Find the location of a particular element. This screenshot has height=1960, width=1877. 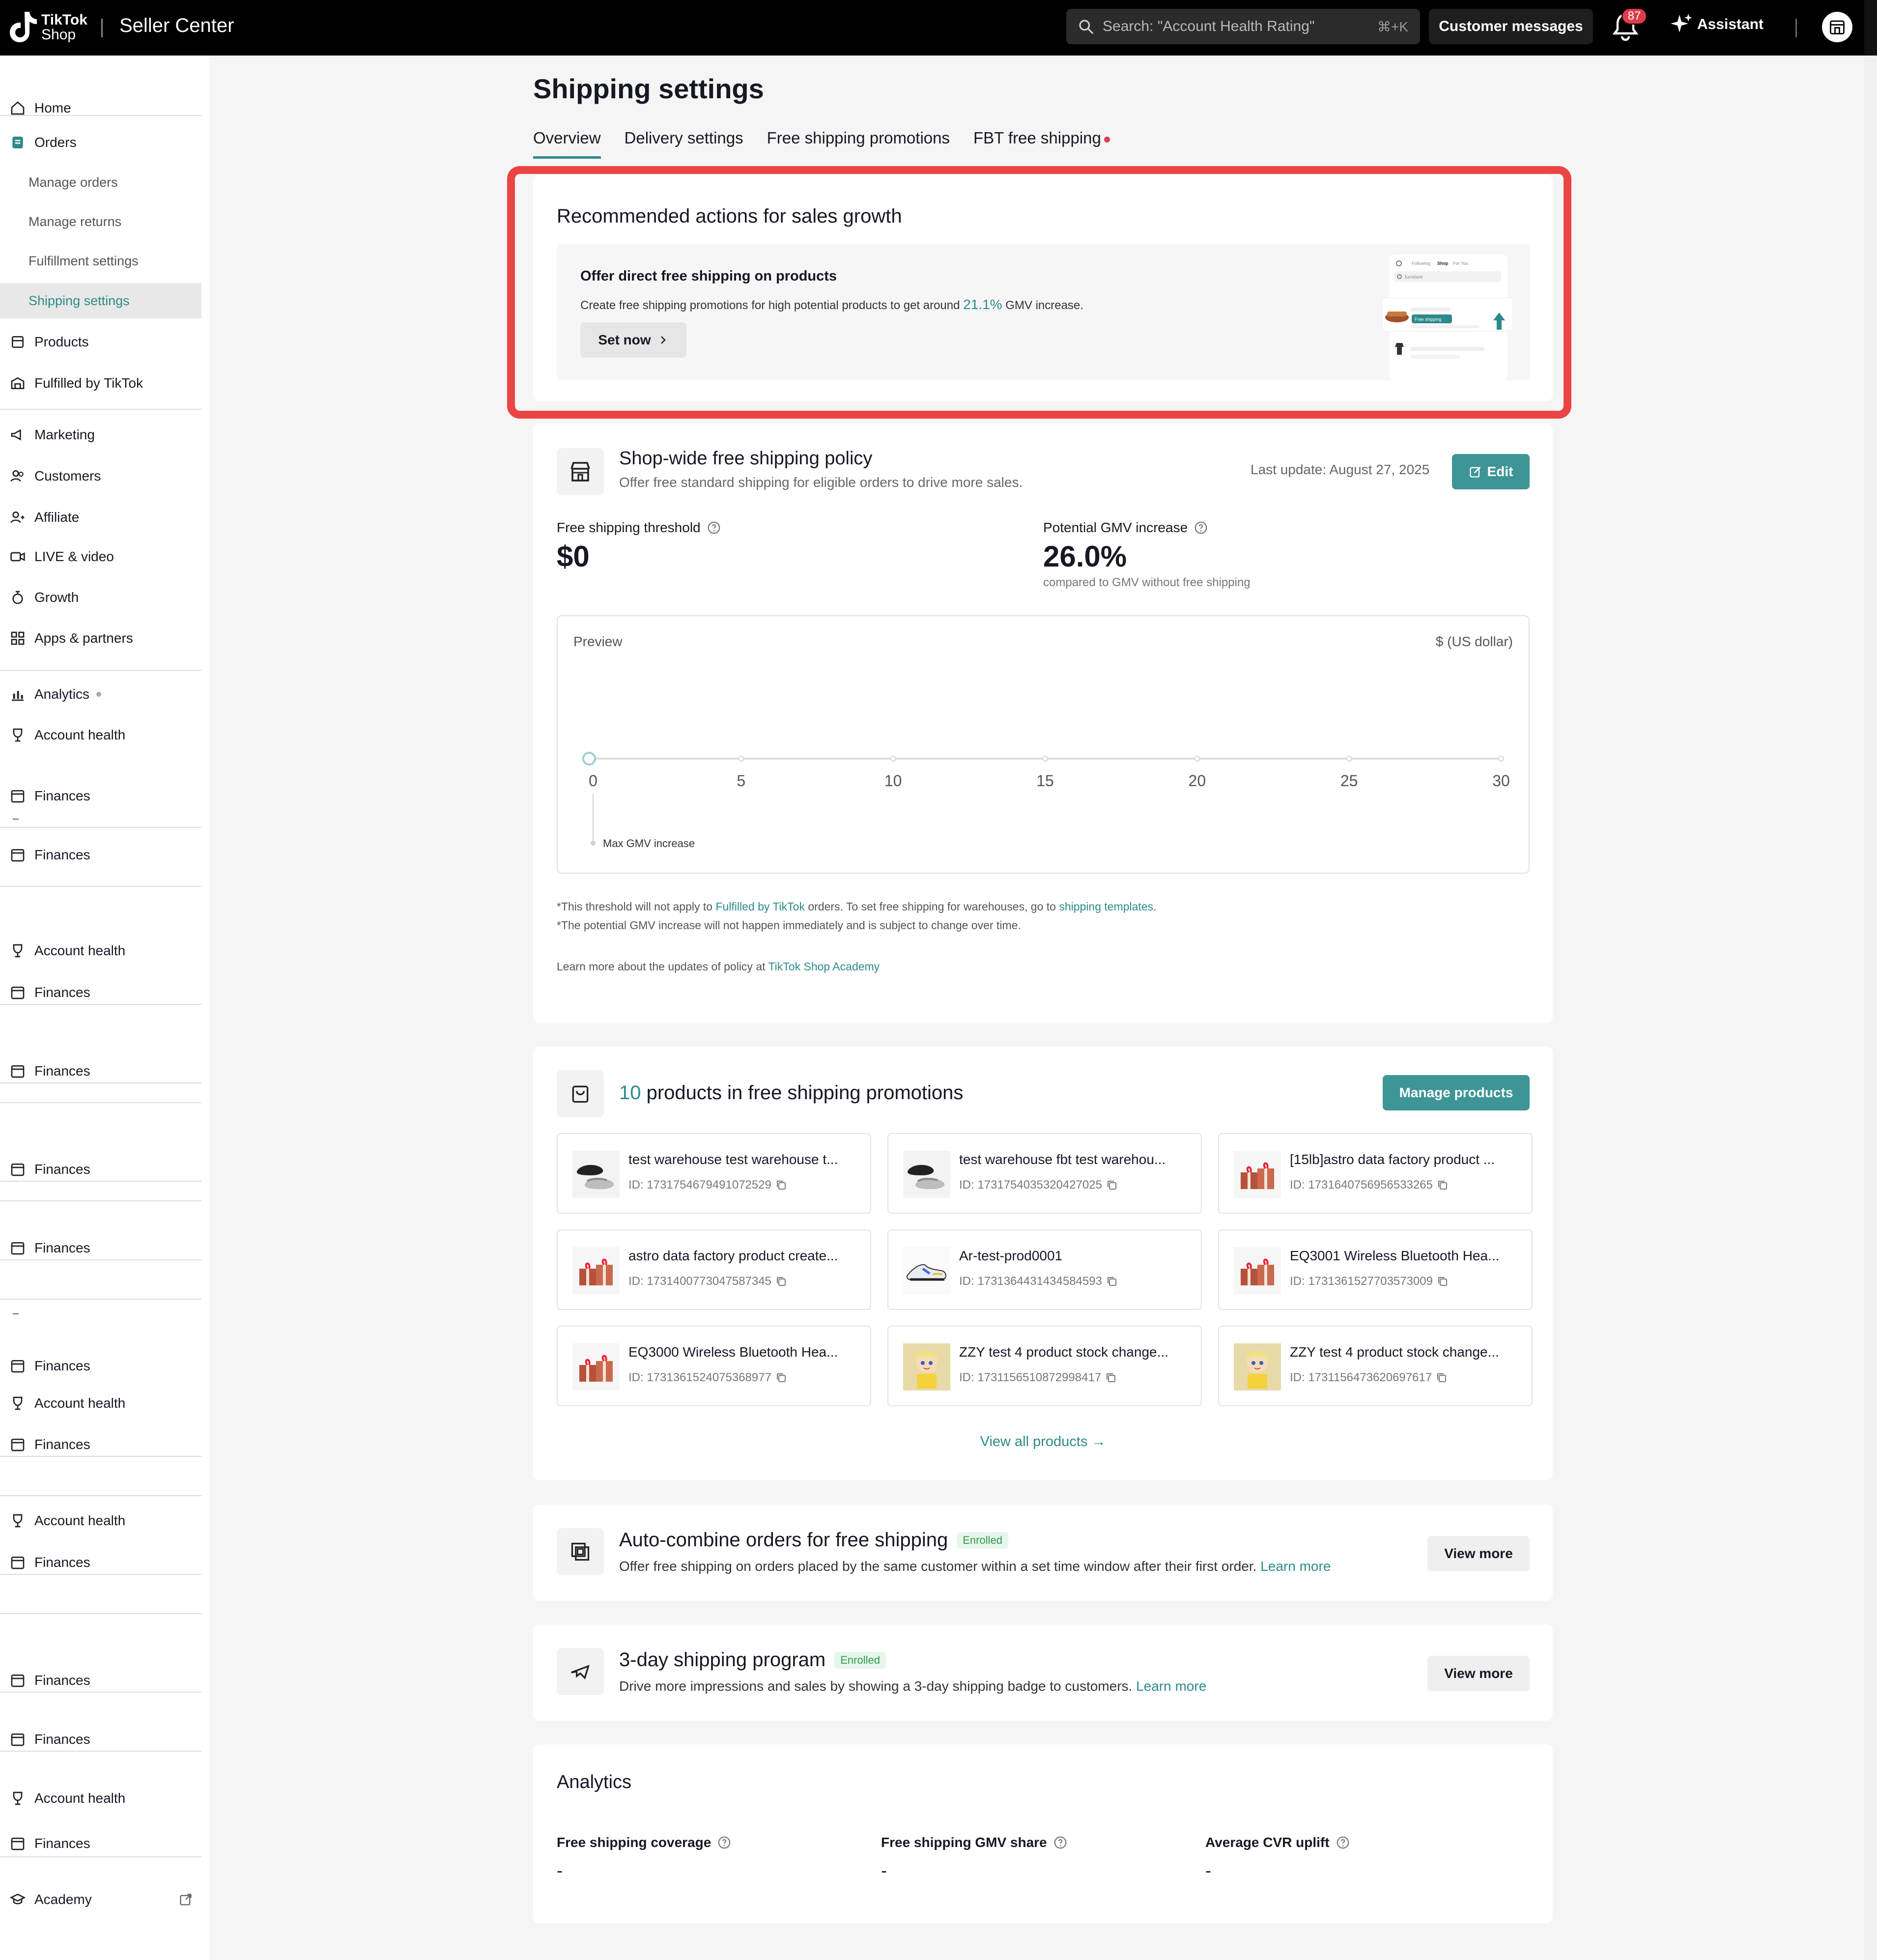

product-card: Ar-test-prod0001 ID: 1731364431434584593 is located at coordinates (1045, 1269).